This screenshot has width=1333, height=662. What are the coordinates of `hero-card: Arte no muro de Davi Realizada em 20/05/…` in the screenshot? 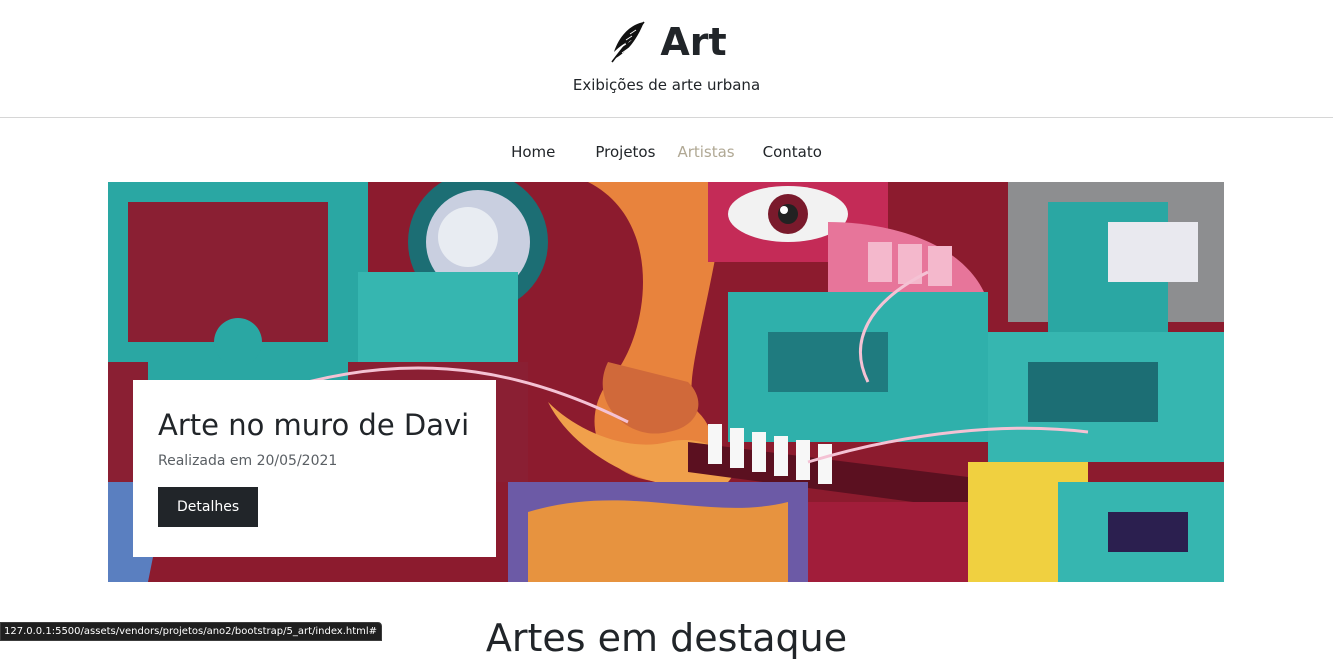 It's located at (314, 468).